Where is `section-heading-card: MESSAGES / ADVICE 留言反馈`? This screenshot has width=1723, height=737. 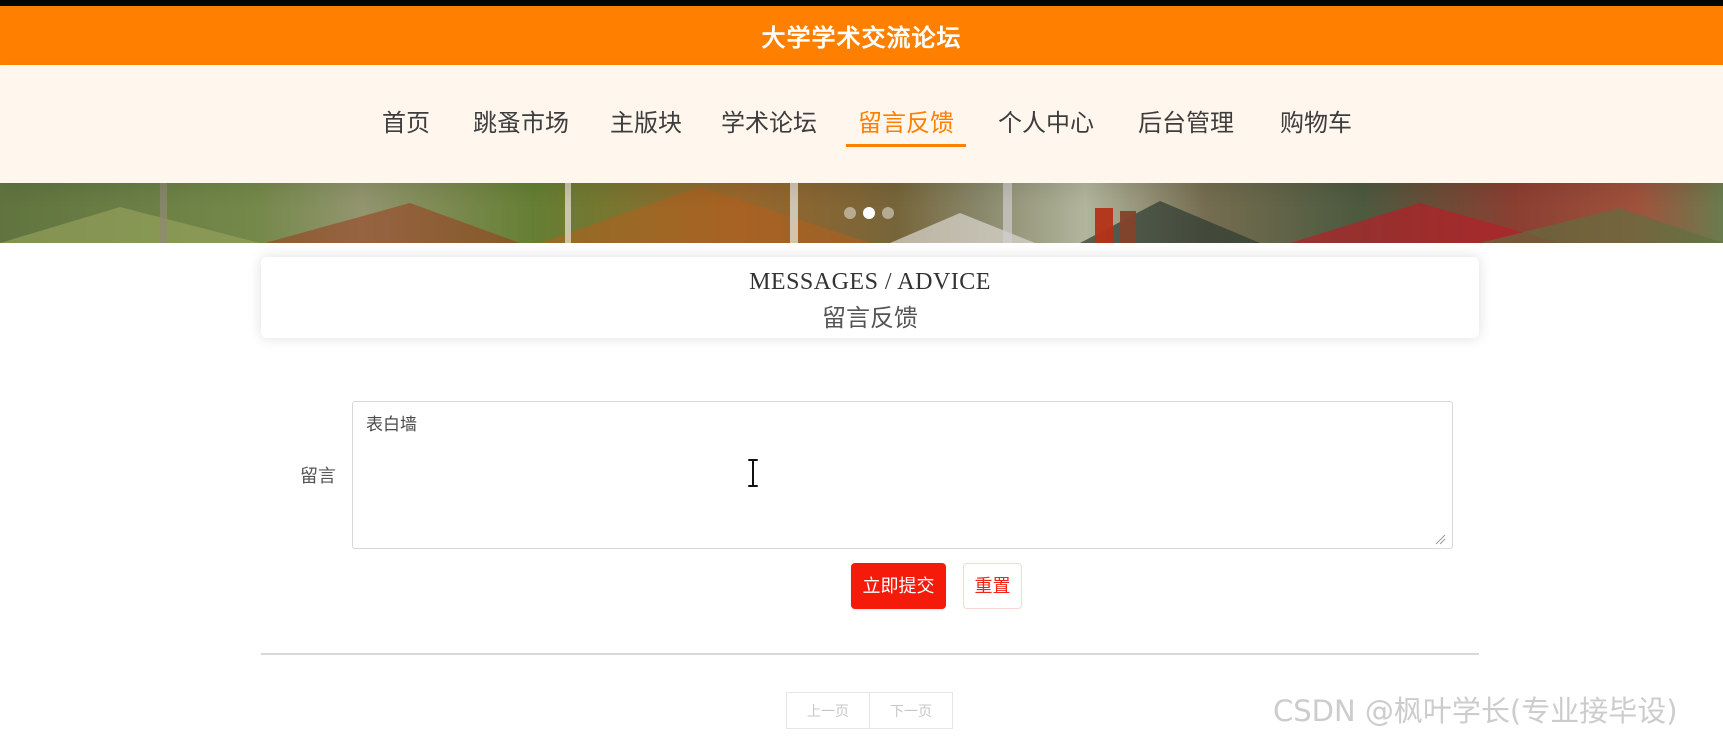
section-heading-card: MESSAGES / ADVICE 留言反馈 is located at coordinates (870, 297).